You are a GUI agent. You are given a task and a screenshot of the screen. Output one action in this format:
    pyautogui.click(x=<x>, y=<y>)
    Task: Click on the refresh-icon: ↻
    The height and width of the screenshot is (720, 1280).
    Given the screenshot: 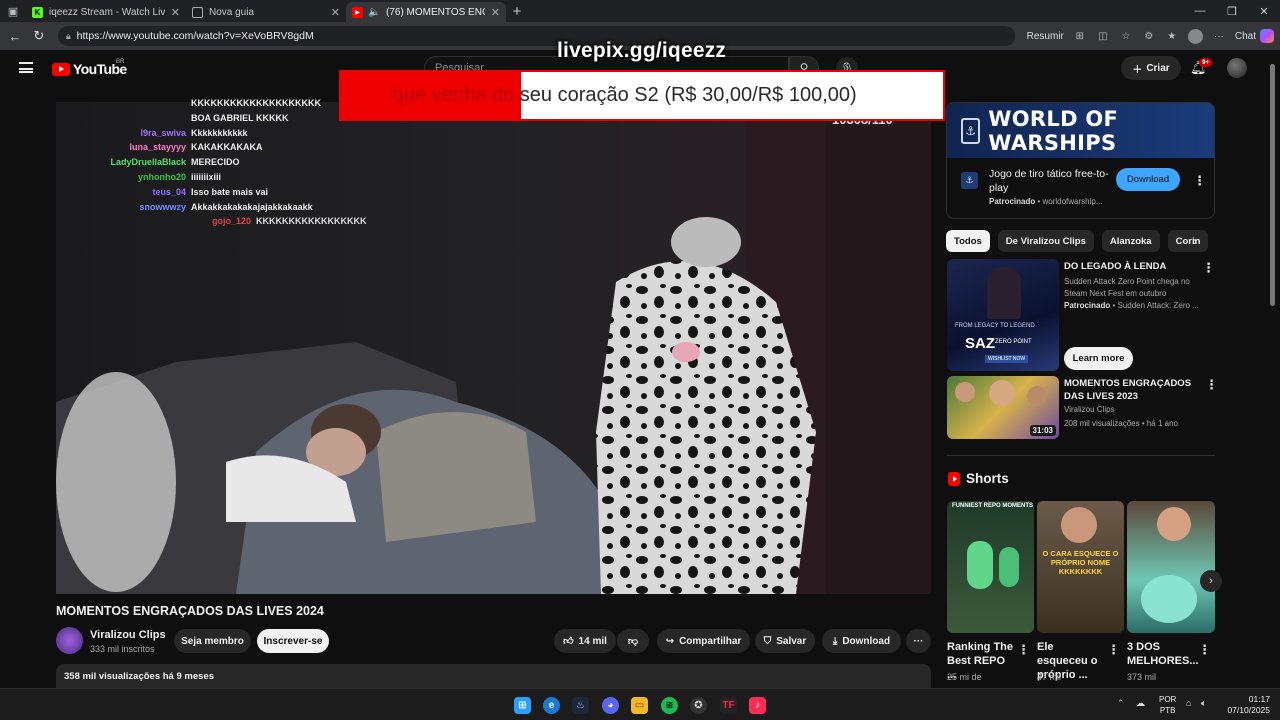 What is the action you would take?
    pyautogui.click(x=39, y=36)
    